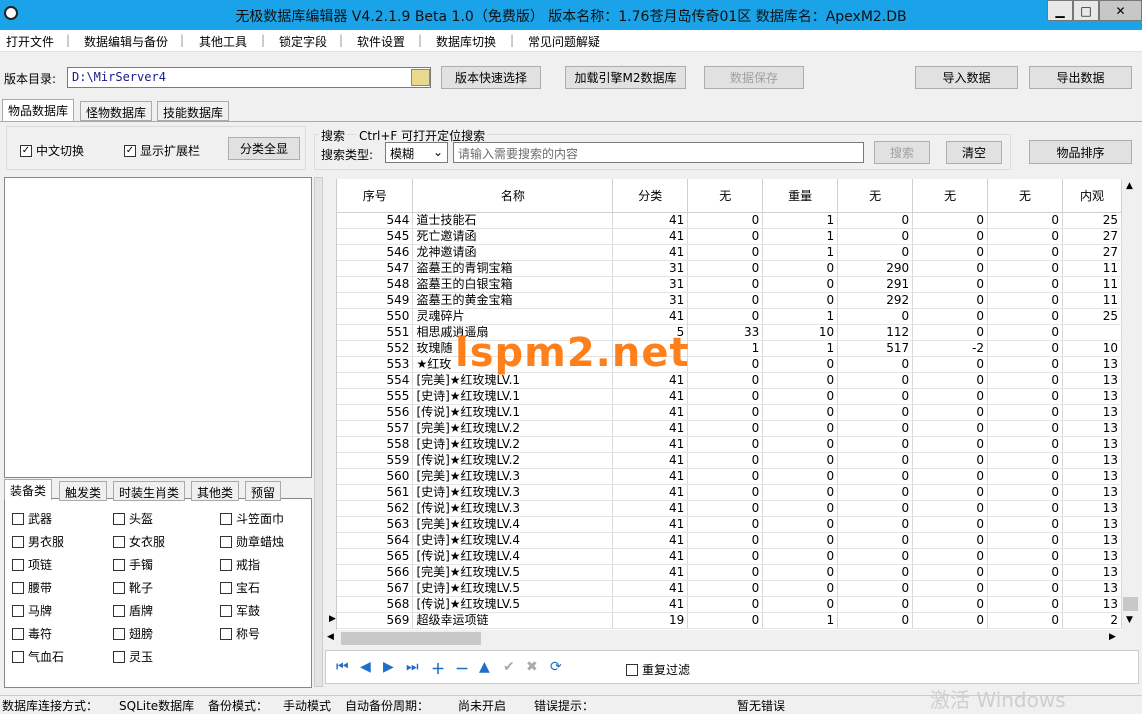 This screenshot has width=1142, height=714. I want to click on table-cell: [完美]★红玫瑰LV.2, so click(513, 428).